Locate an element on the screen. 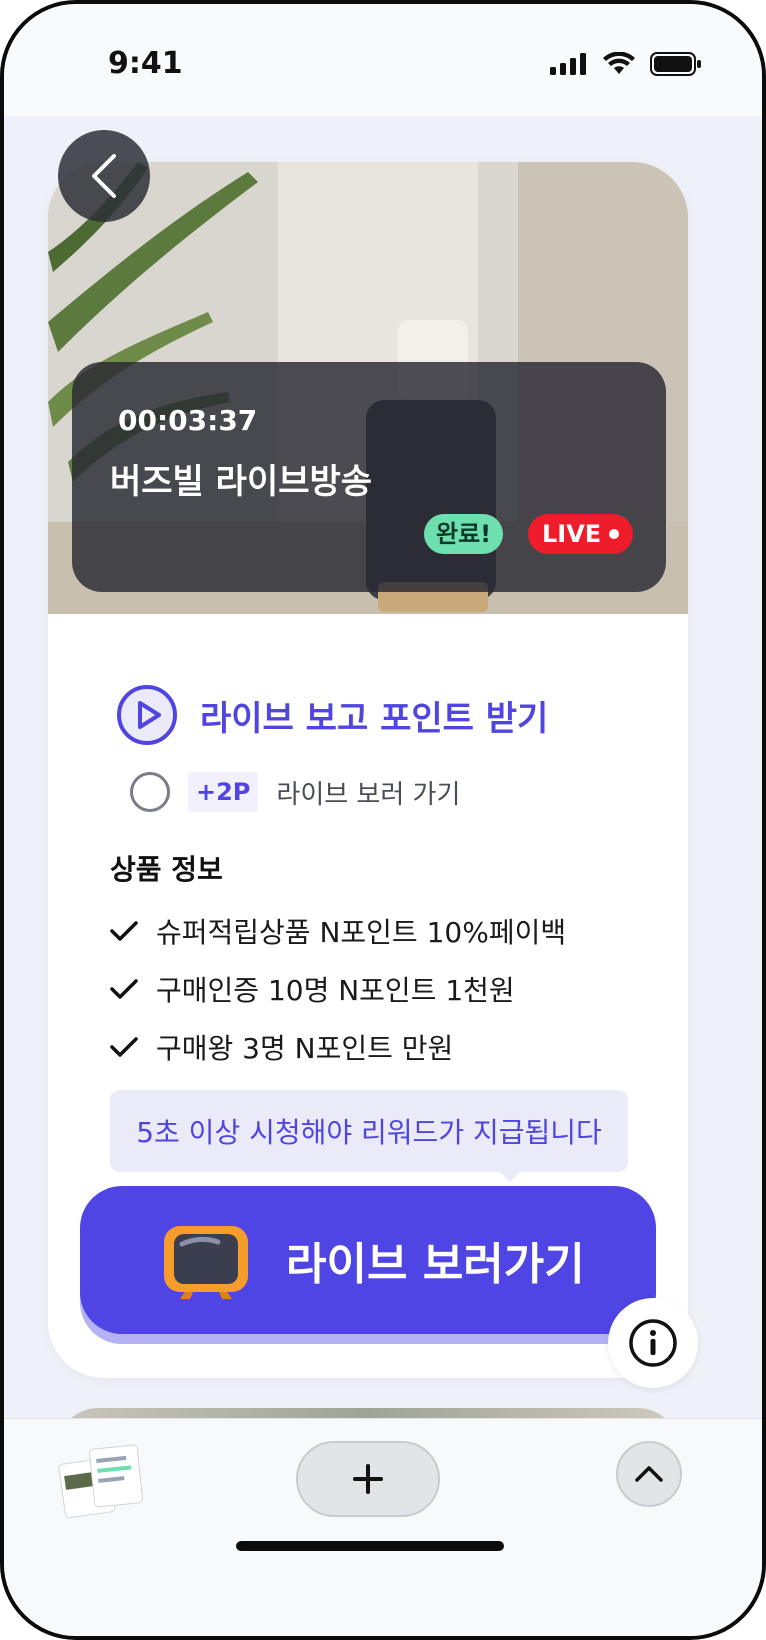  live-badge: LIVE is located at coordinates (581, 534).